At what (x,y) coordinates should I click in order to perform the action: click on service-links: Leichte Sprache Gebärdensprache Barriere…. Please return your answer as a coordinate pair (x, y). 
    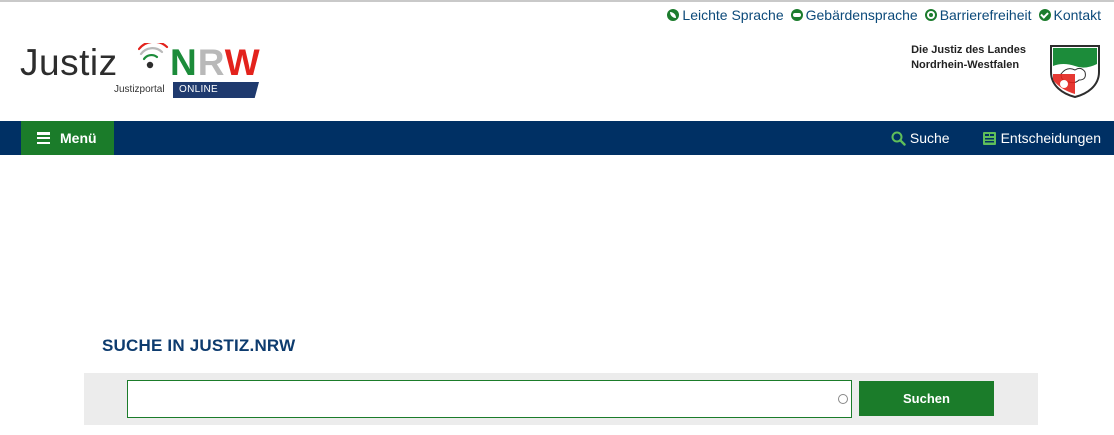
    Looking at the image, I should click on (884, 15).